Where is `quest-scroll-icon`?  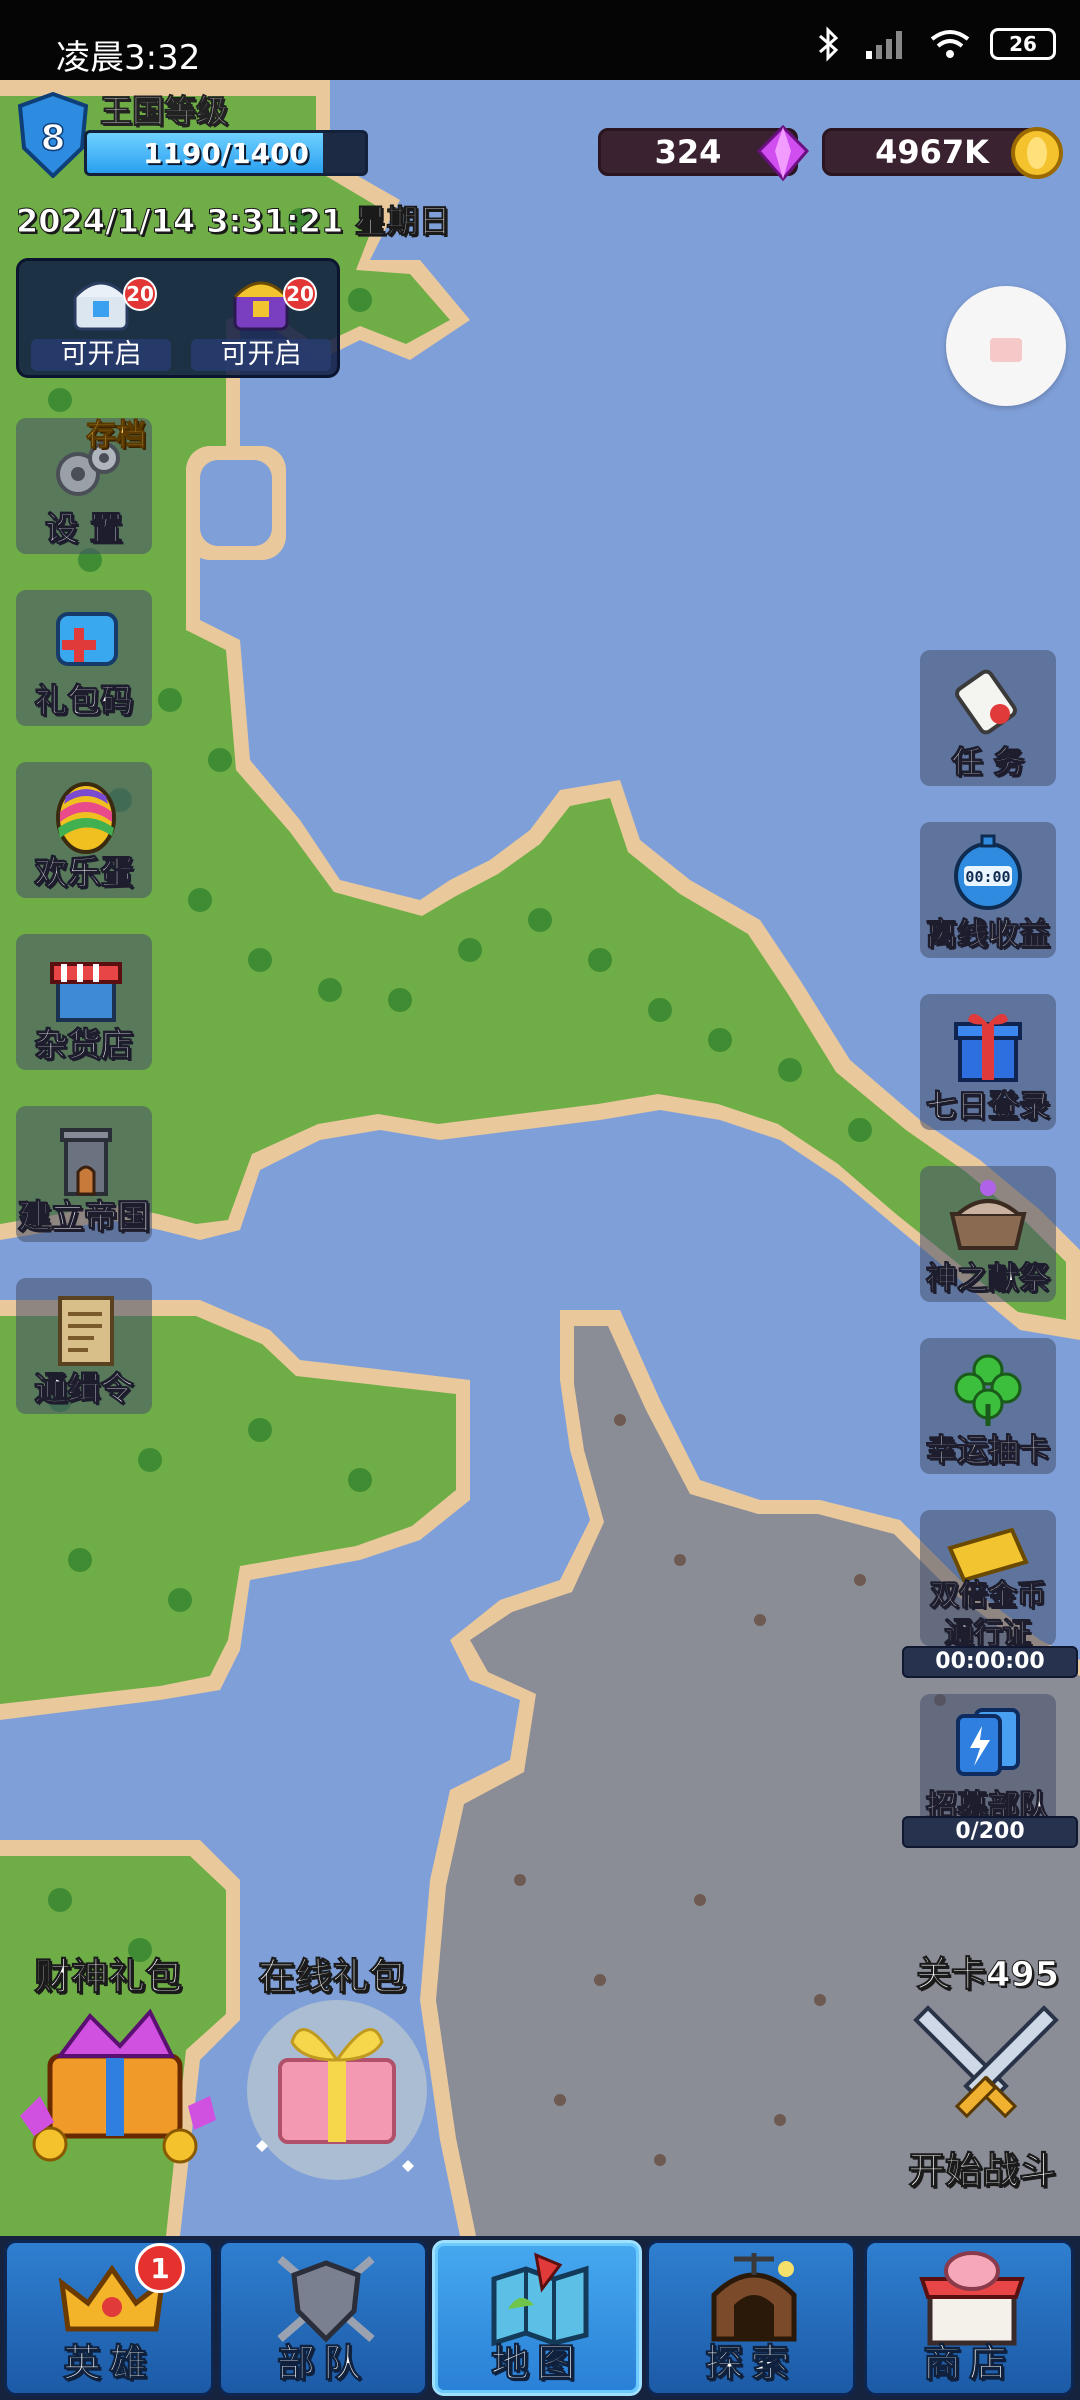
quest-scroll-icon is located at coordinates (986, 702).